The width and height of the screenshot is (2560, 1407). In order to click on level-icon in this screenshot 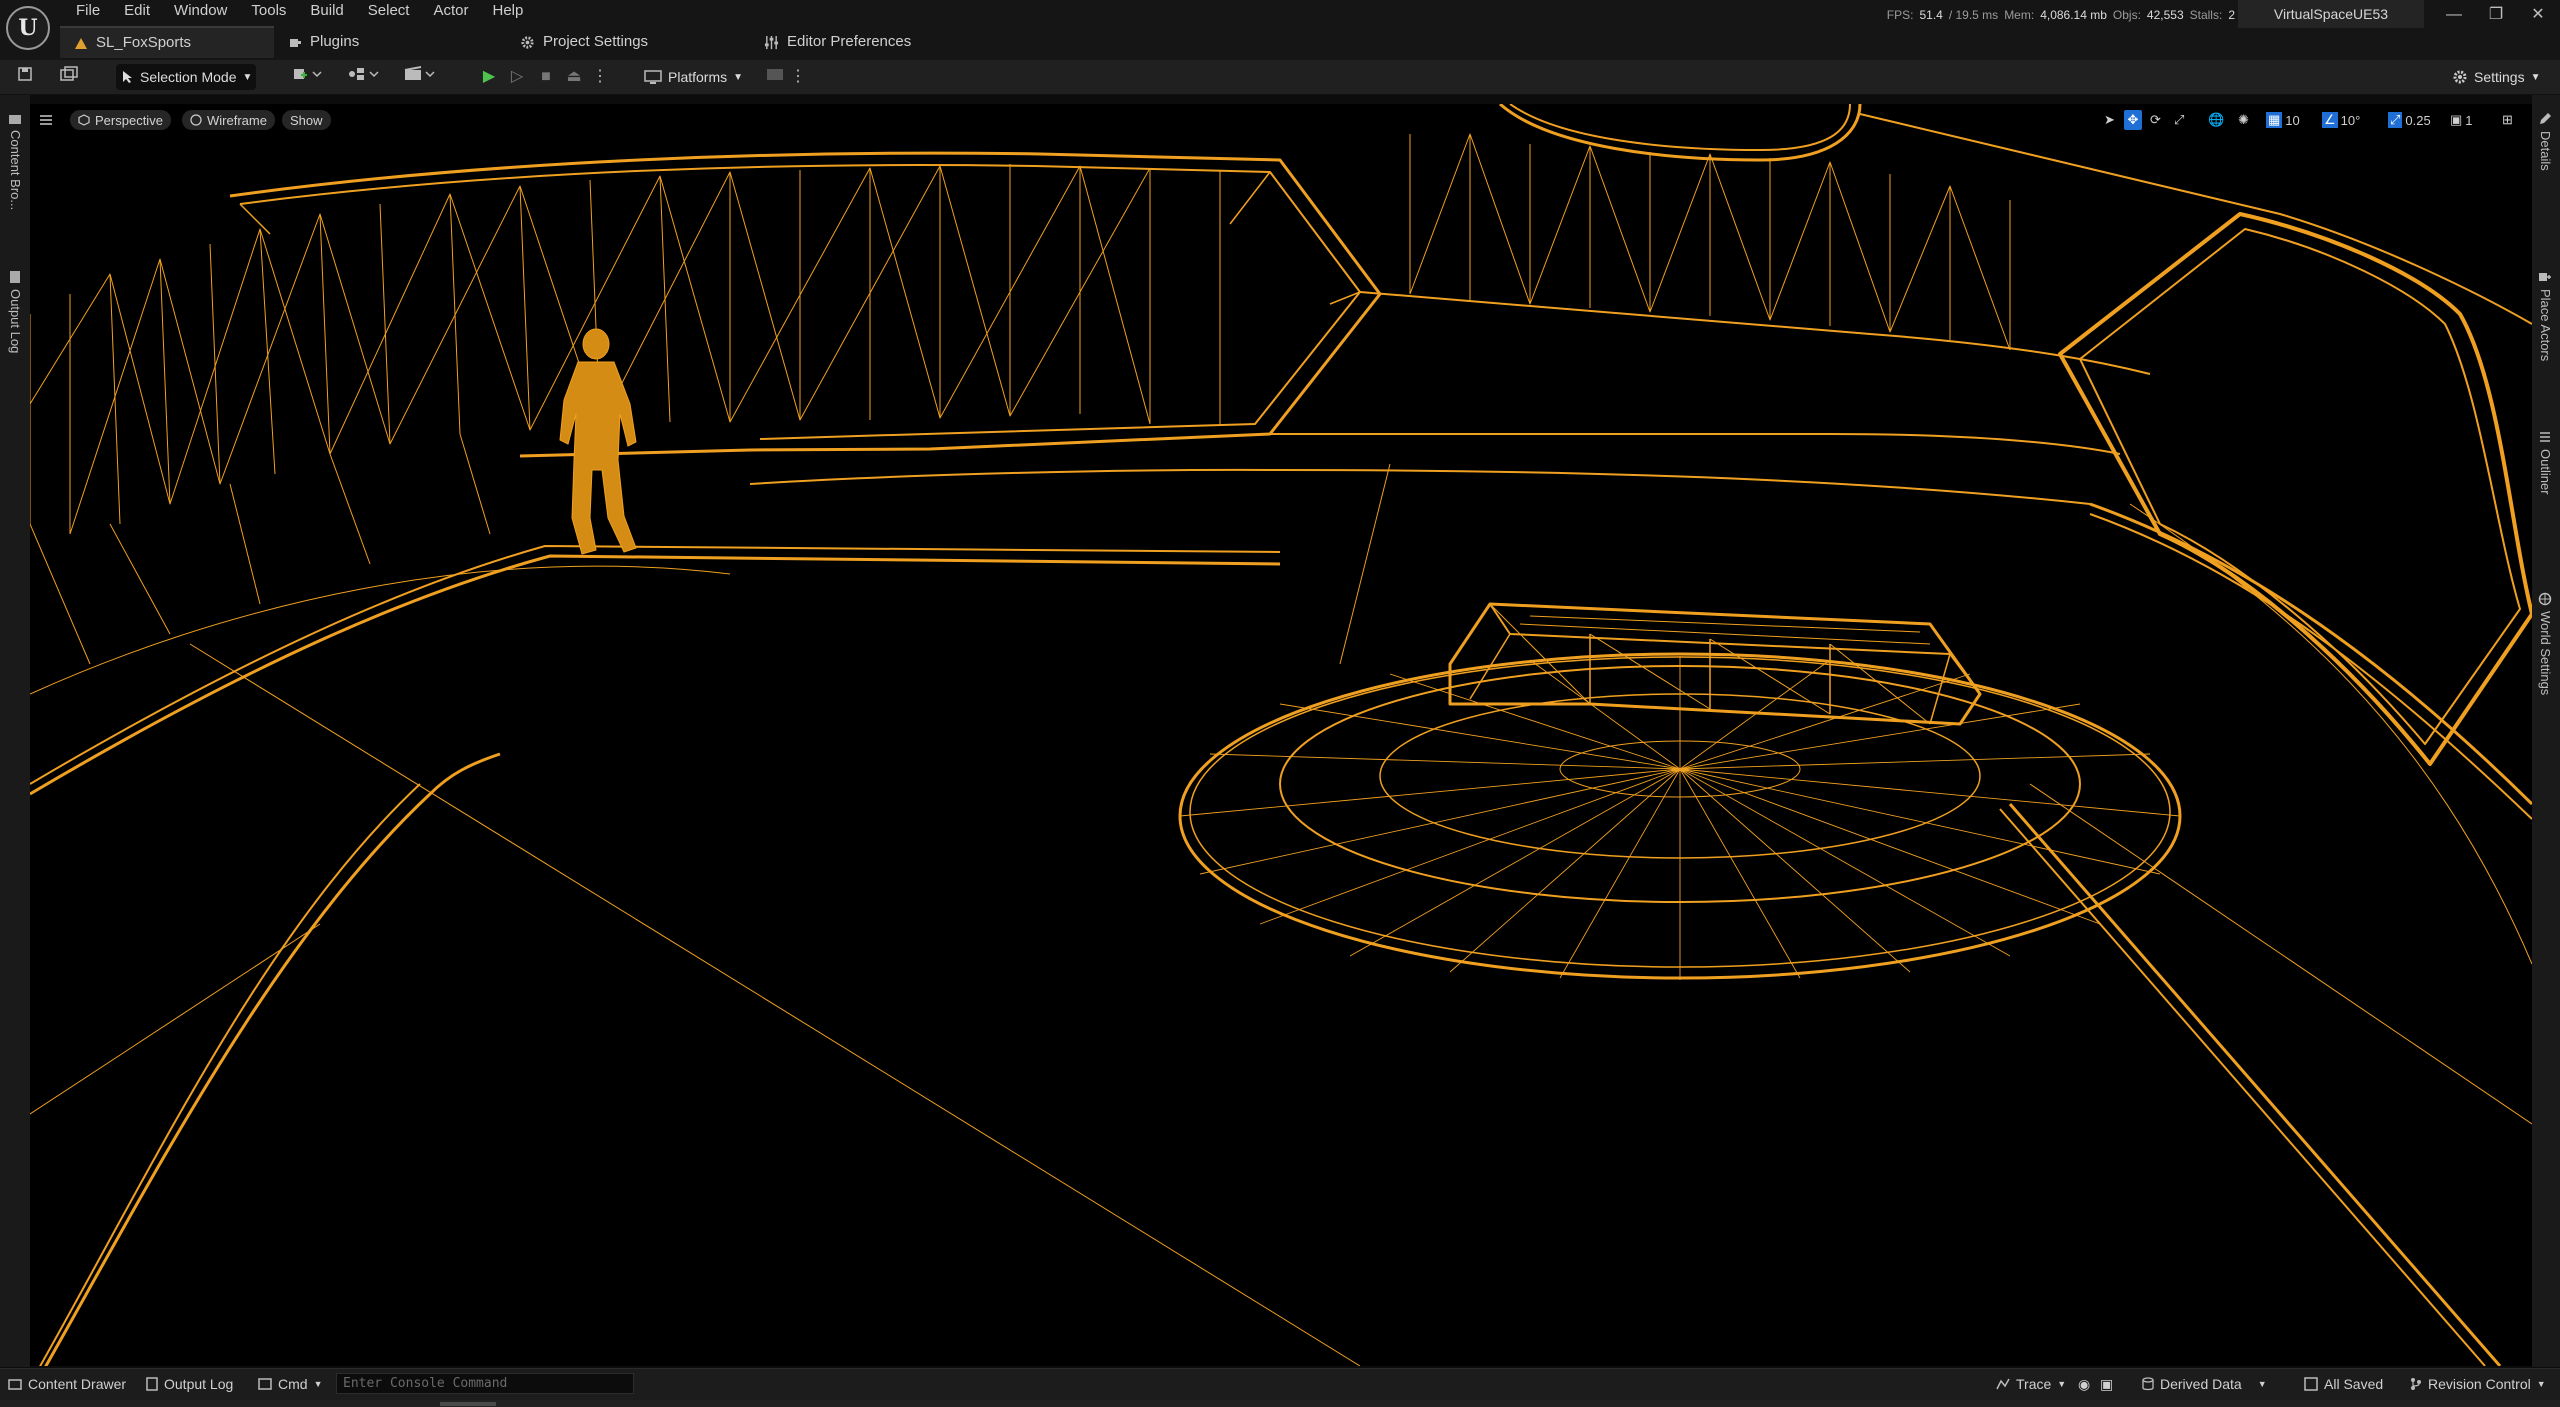, I will do `click(81, 43)`.